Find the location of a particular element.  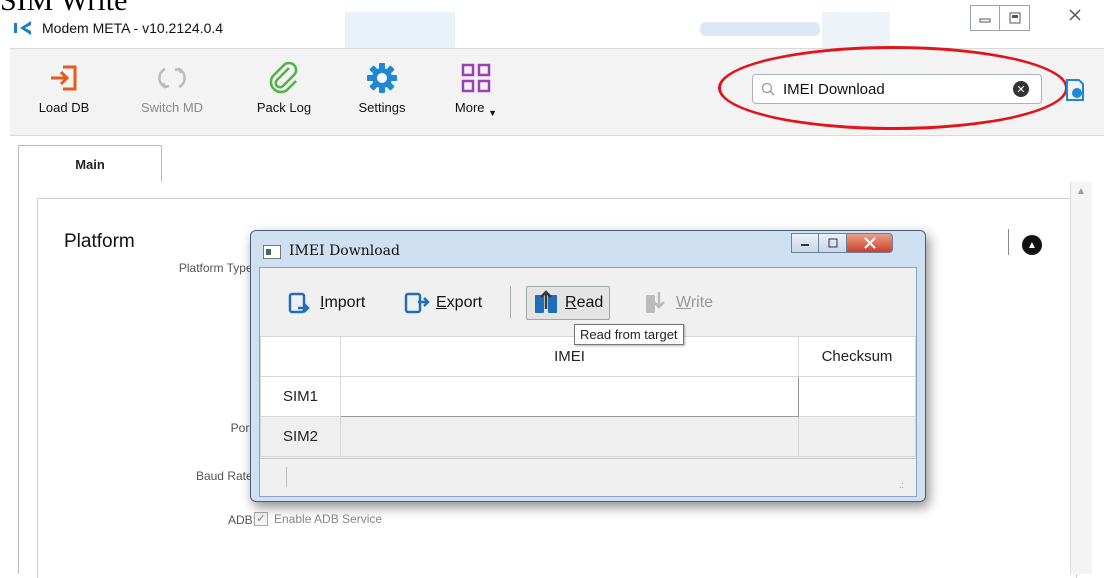

switch-md-button: Switch MD is located at coordinates (172, 88).